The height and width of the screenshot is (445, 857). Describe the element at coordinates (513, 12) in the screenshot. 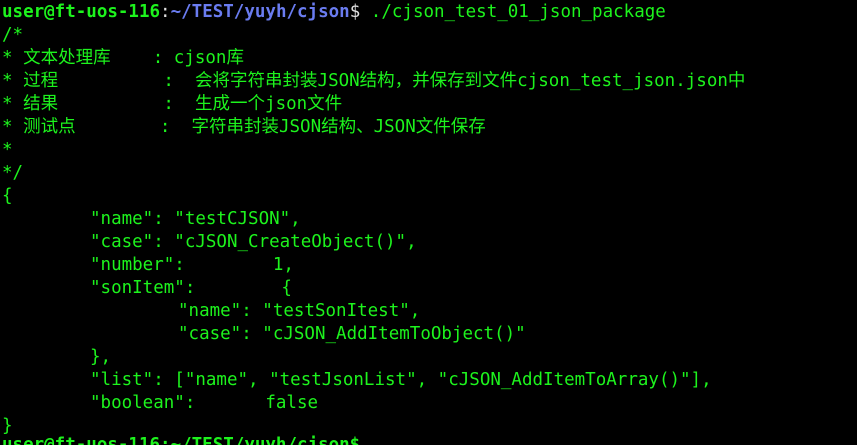

I see `command-text: ./cjson_test_01_json_package` at that location.